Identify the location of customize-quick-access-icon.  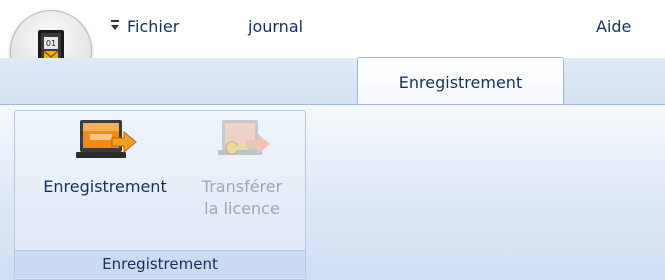
(116, 25).